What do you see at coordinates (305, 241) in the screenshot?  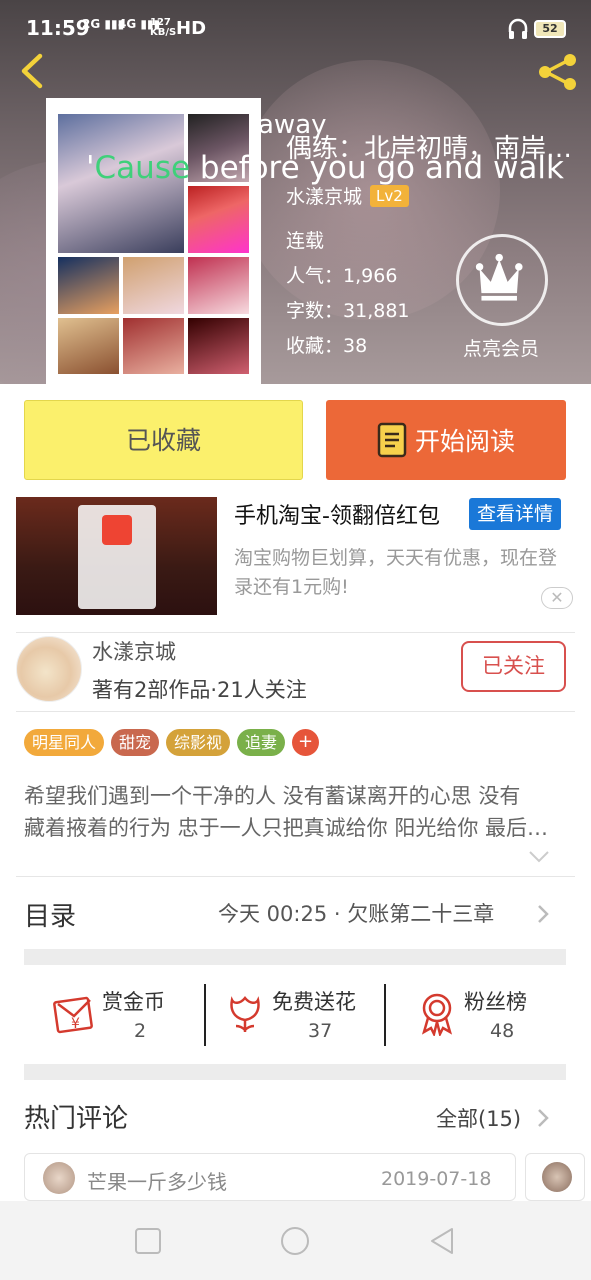 I see `book-status: 连载` at bounding box center [305, 241].